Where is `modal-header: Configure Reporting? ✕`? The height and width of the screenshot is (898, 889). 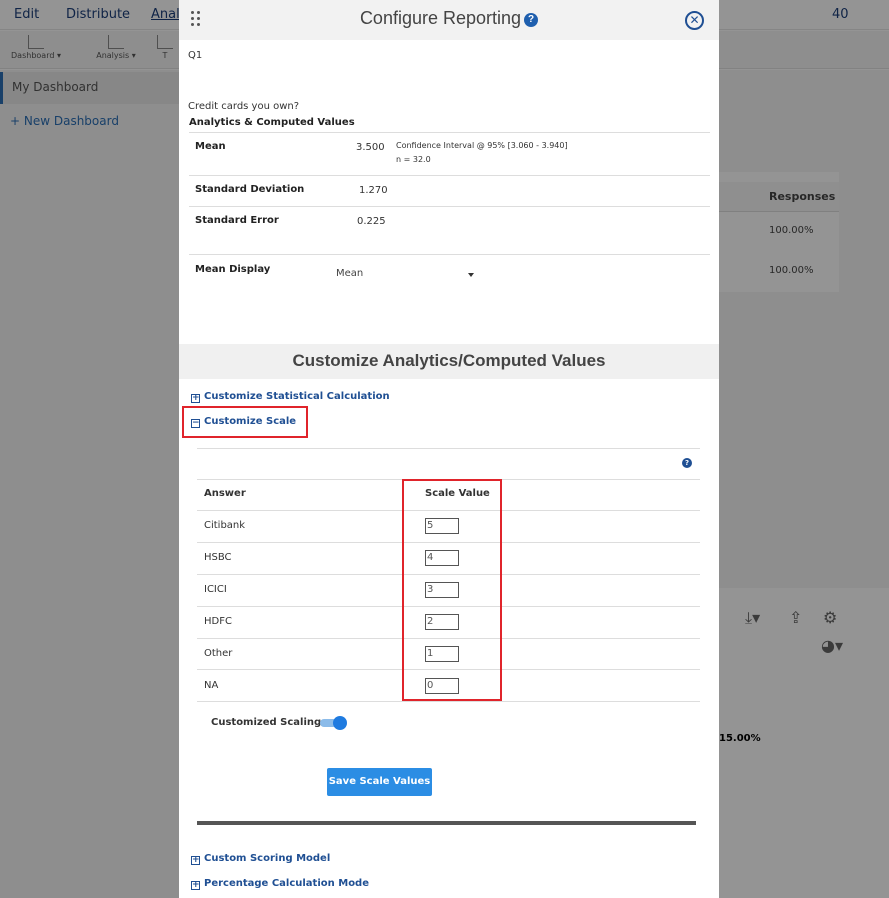
modal-header: Configure Reporting? ✕ is located at coordinates (449, 20).